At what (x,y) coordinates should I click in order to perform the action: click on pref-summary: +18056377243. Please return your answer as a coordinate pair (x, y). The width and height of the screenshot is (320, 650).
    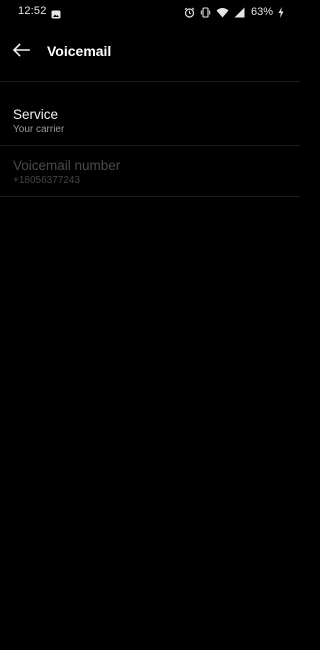
    Looking at the image, I should click on (47, 180).